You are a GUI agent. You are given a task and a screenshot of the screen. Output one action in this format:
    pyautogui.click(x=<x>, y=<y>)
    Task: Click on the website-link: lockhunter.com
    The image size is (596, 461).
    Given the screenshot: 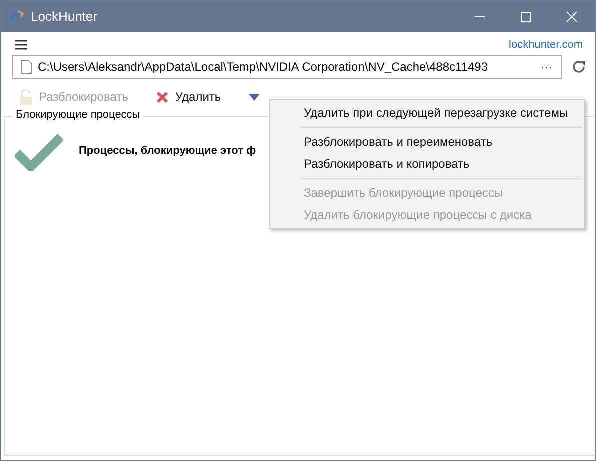 What is the action you would take?
    pyautogui.click(x=546, y=45)
    